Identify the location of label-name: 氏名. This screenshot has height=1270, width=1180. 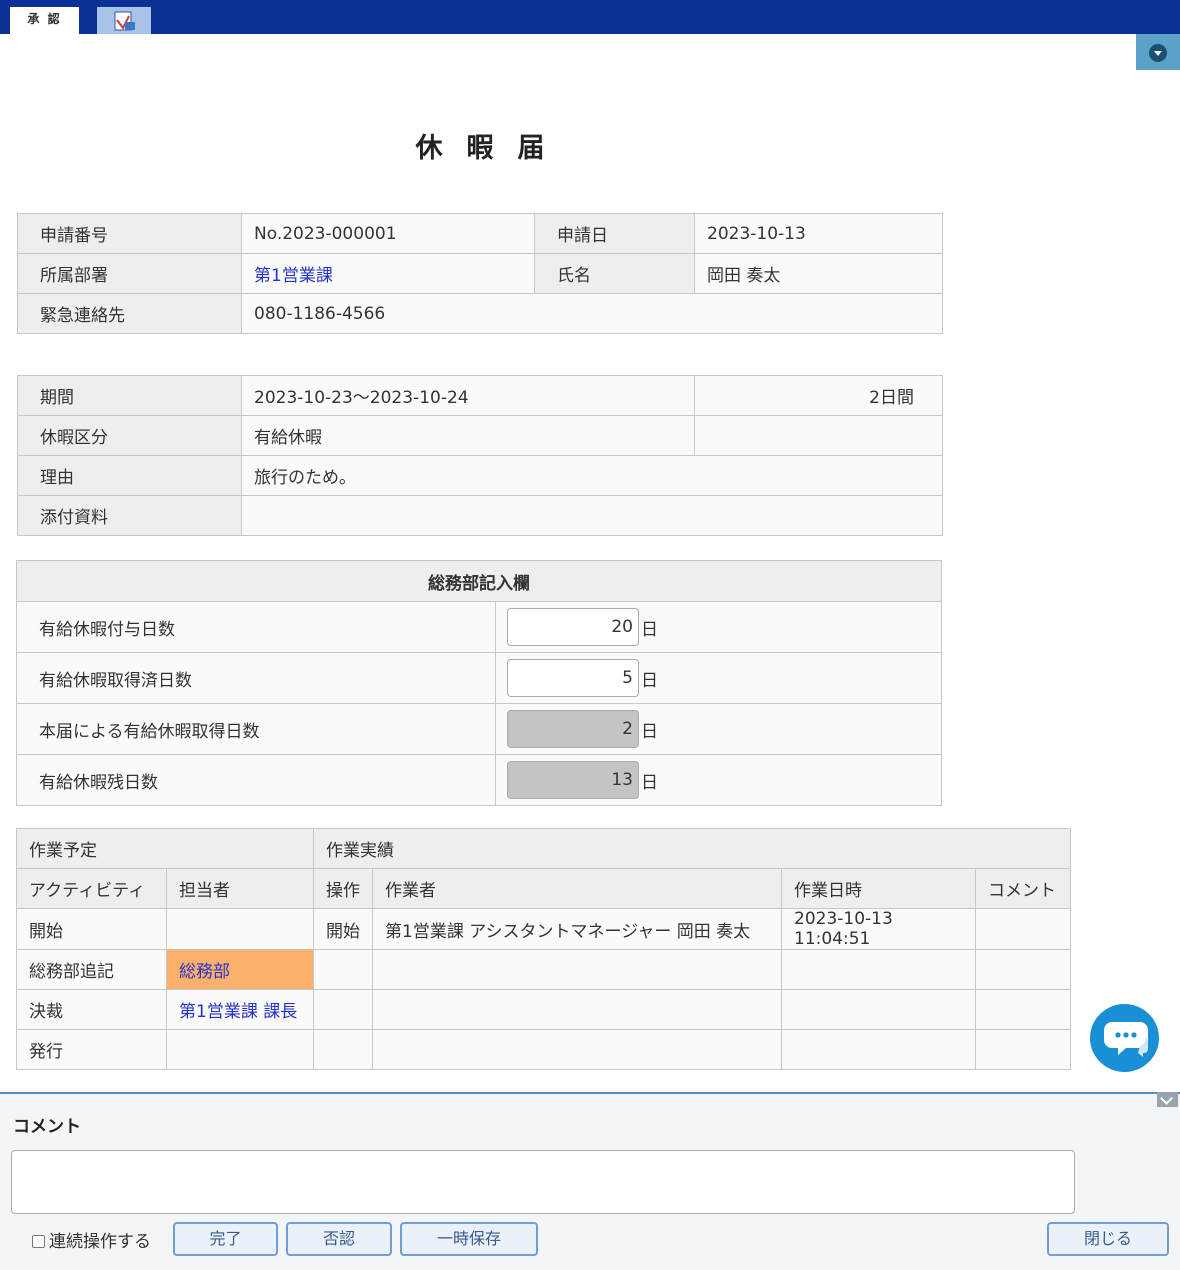
(614, 273).